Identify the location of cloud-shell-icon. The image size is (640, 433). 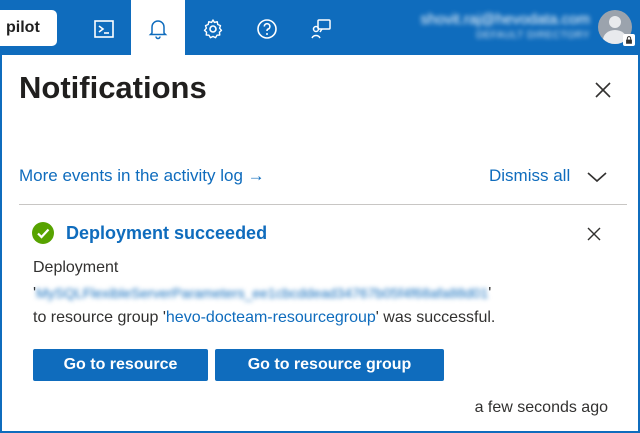
(104, 28).